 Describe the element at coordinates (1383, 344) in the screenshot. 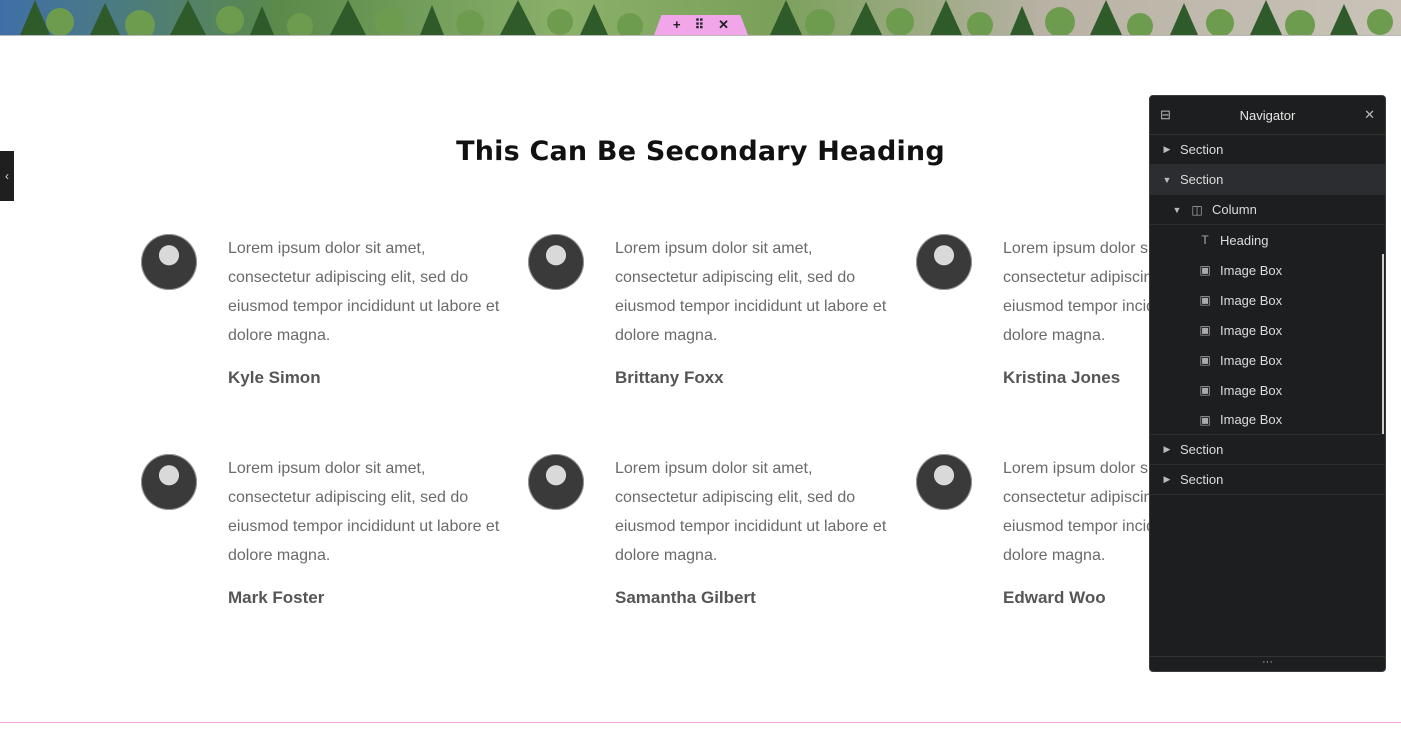

I see `navigator-scrollbar` at that location.